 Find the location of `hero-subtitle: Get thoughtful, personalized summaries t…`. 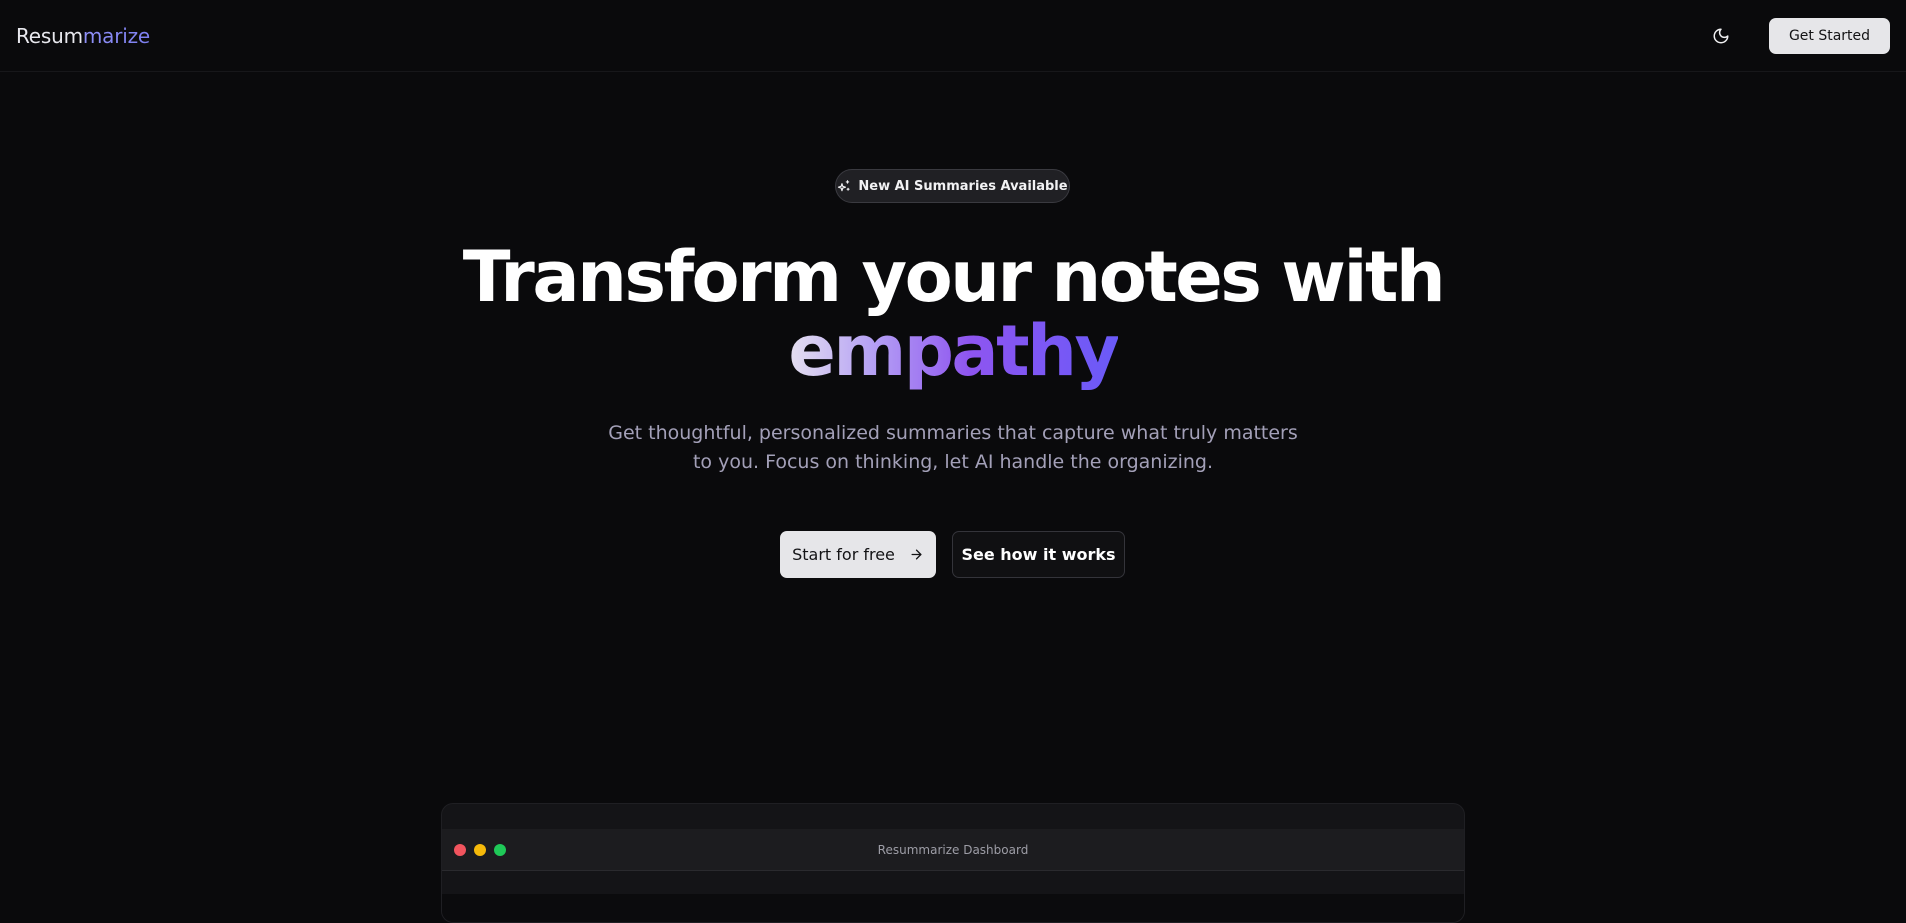

hero-subtitle: Get thoughtful, personalized summaries t… is located at coordinates (953, 447).